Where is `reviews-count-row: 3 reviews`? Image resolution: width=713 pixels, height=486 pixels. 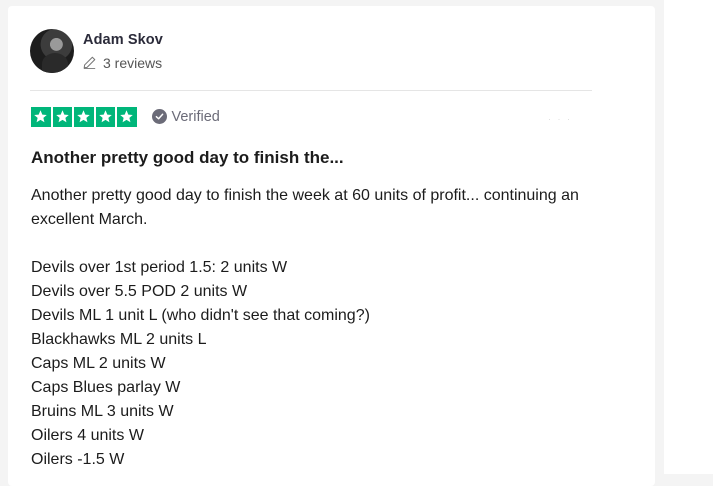 reviews-count-row: 3 reviews is located at coordinates (123, 63).